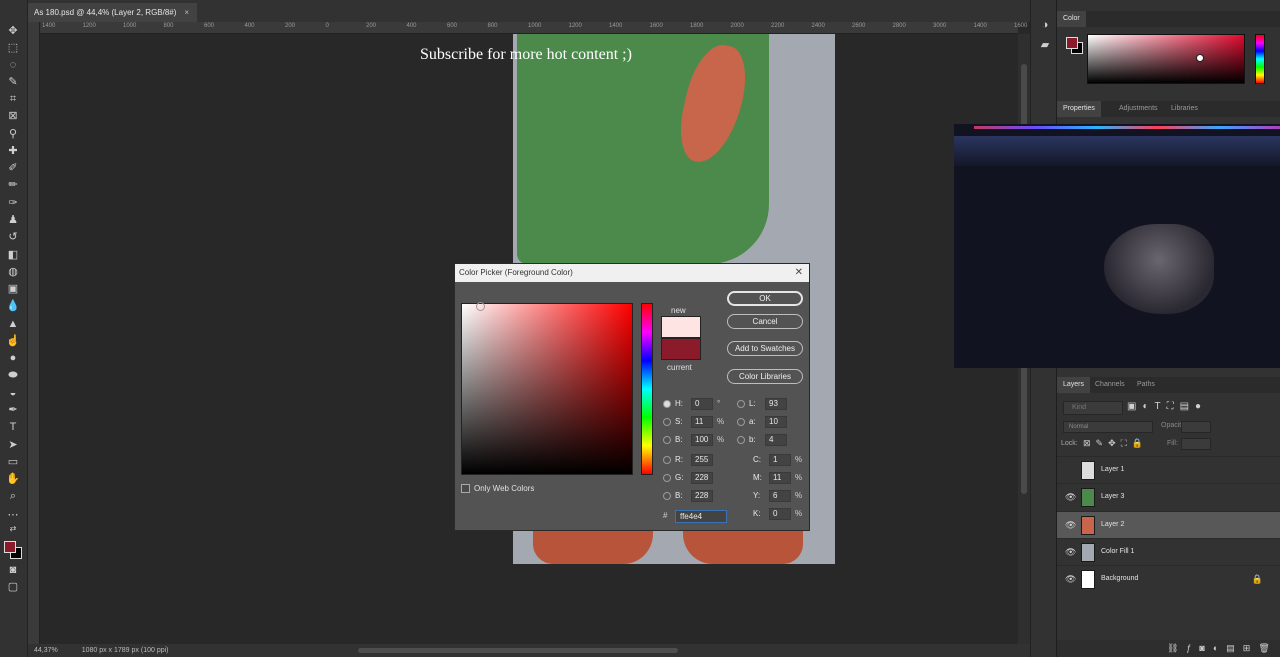 The height and width of the screenshot is (657, 1280). What do you see at coordinates (681, 349) in the screenshot?
I see `current-color-swatch` at bounding box center [681, 349].